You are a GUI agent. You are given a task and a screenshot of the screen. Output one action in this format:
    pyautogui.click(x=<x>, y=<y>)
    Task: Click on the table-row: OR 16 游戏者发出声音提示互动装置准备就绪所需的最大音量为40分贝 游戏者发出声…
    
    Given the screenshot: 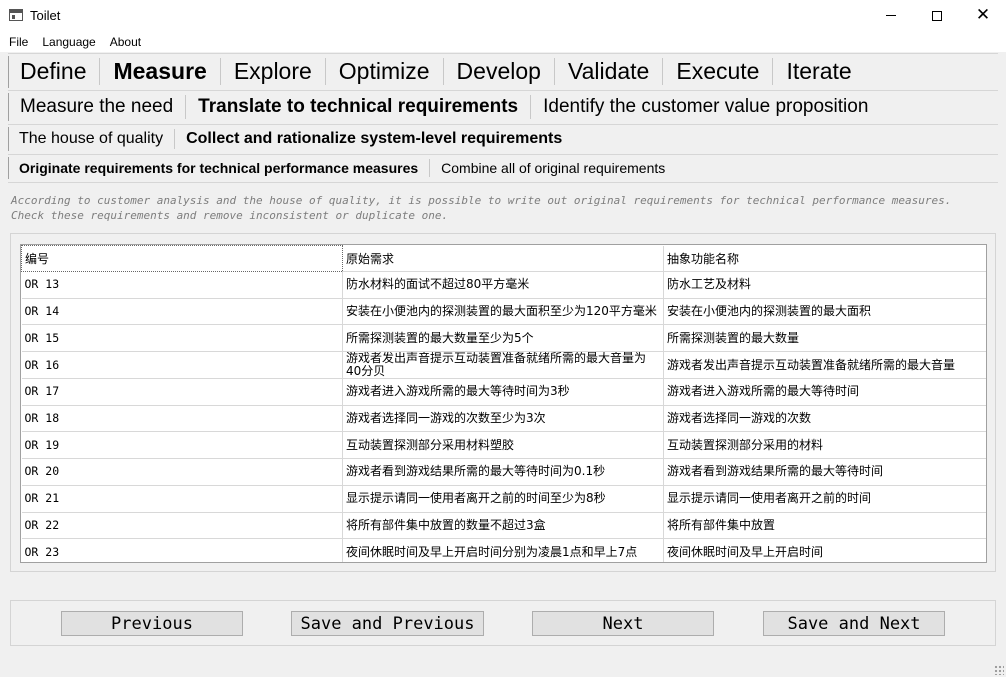 What is the action you would take?
    pyautogui.click(x=503, y=365)
    